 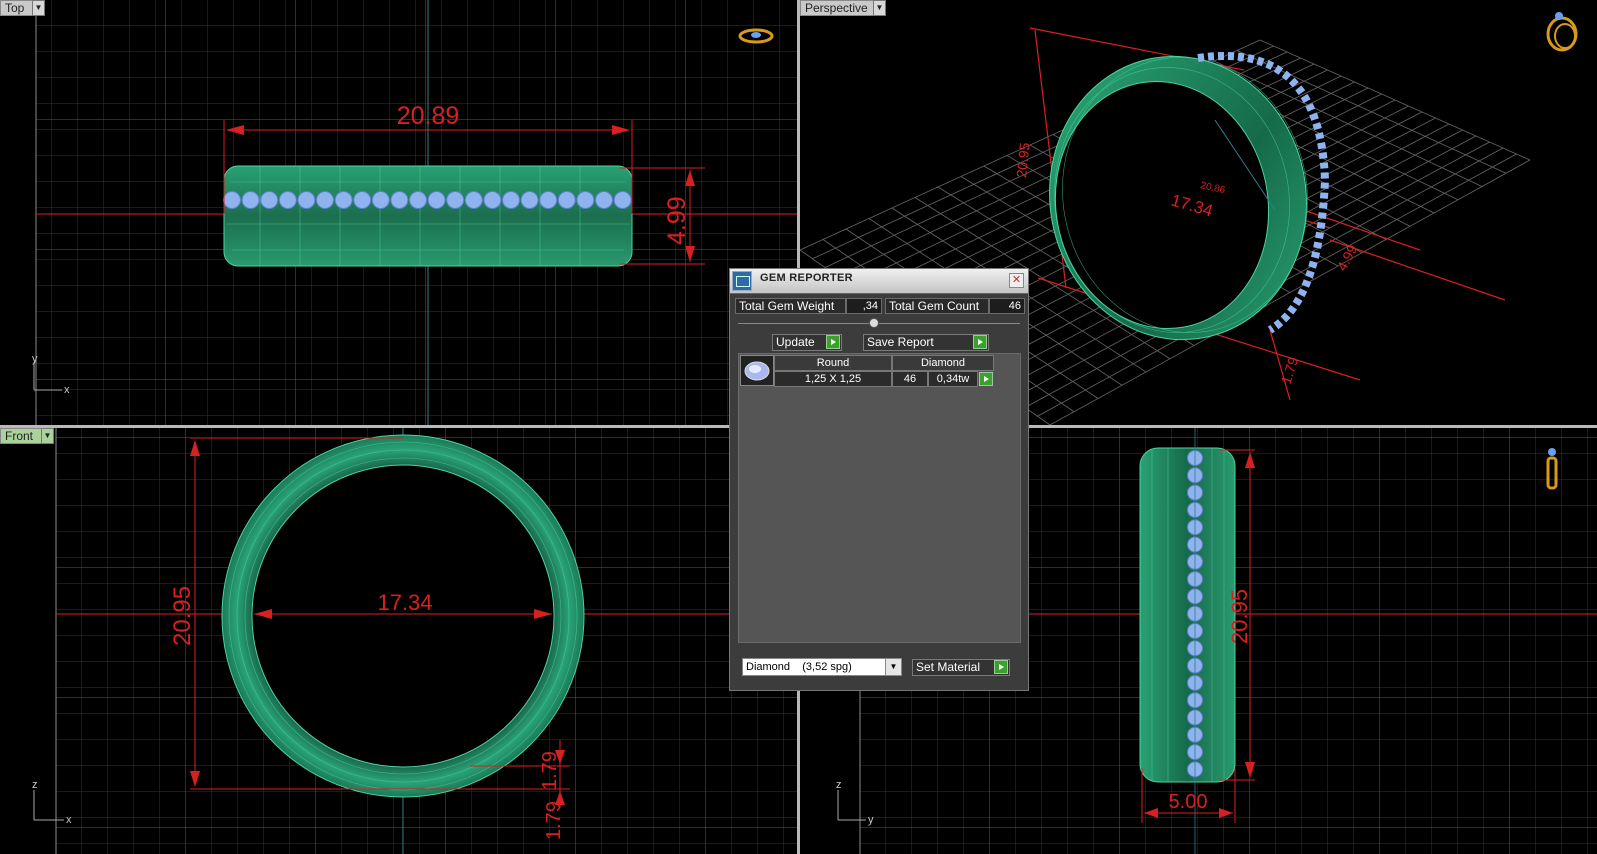 I want to click on round-gem-icon, so click(x=757, y=370).